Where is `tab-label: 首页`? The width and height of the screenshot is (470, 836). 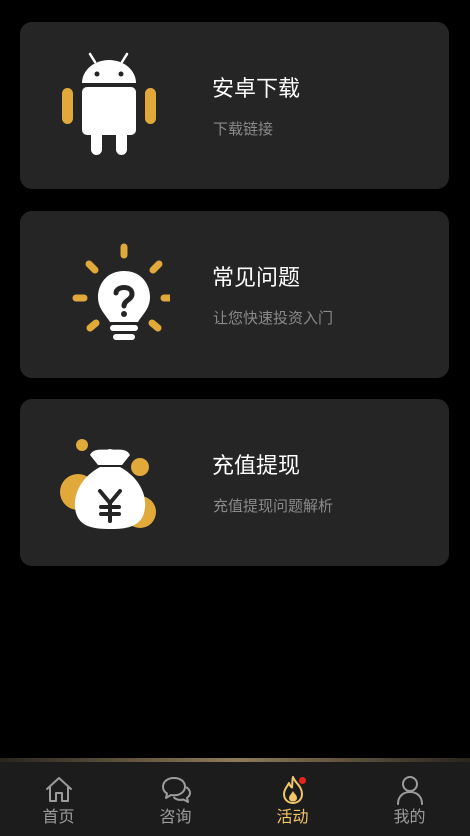
tab-label: 首页 is located at coordinates (58, 816).